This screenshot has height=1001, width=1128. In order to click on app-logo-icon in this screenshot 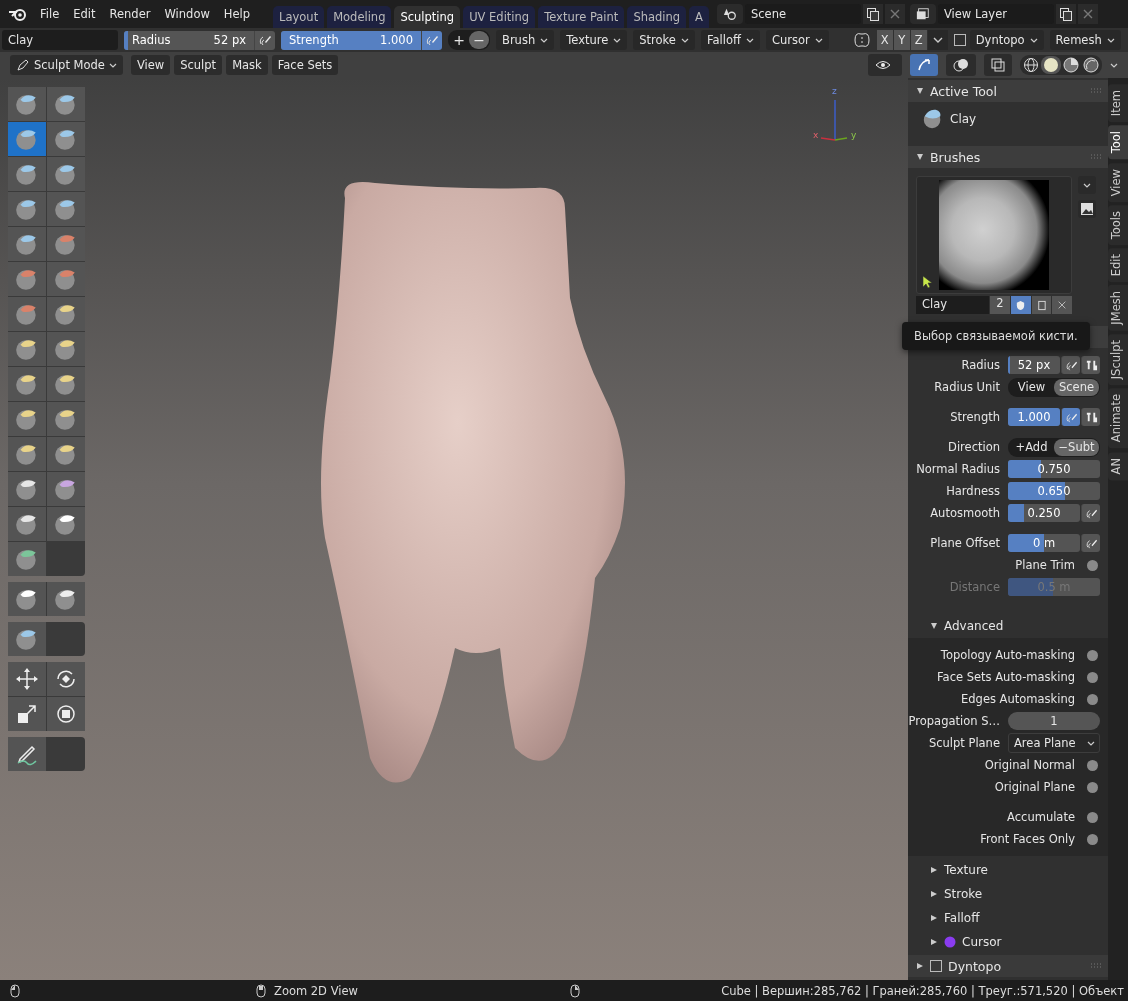, I will do `click(18, 14)`.